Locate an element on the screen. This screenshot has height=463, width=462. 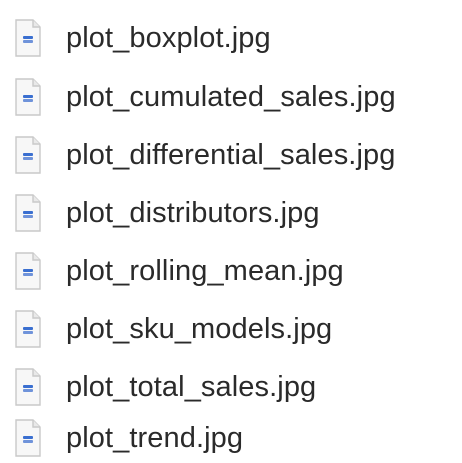
file-row: plot_trend.jpg is located at coordinates (231, 438).